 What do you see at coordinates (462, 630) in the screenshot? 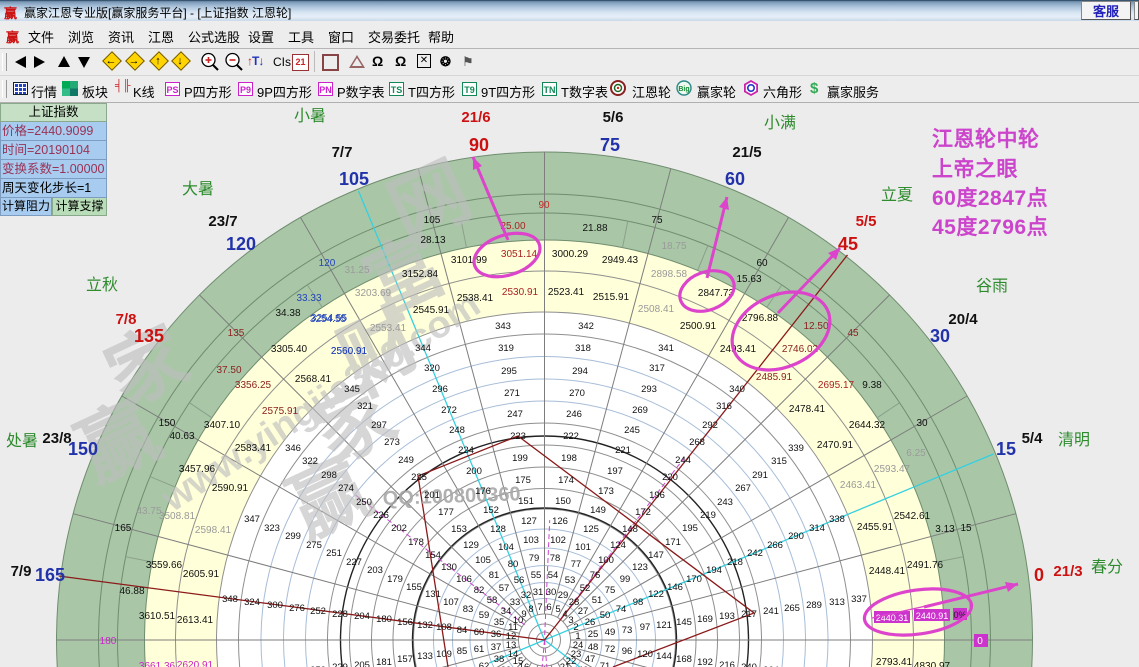
I see `svg-text: 84` at bounding box center [462, 630].